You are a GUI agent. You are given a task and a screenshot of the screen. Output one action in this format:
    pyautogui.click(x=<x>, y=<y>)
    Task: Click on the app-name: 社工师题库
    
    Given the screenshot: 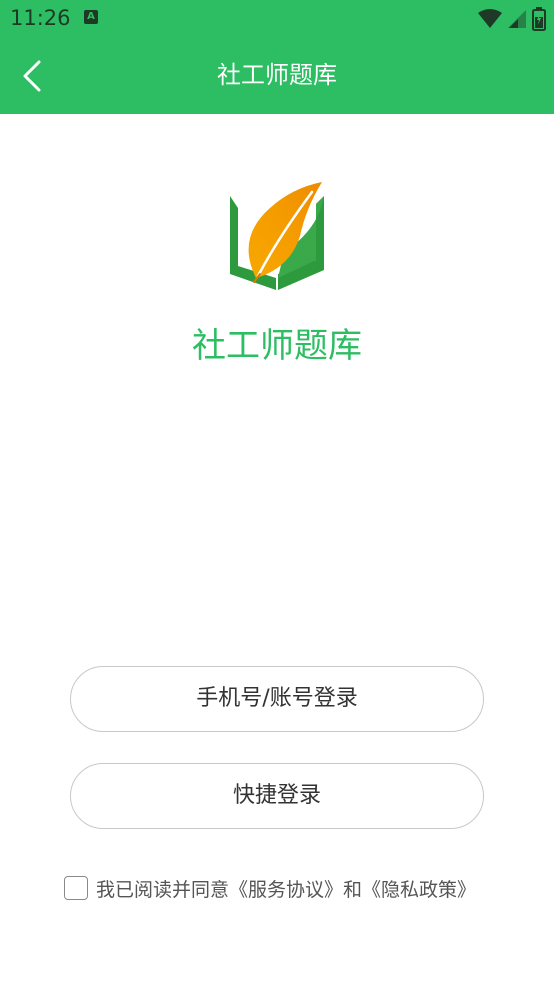 What is the action you would take?
    pyautogui.click(x=277, y=346)
    